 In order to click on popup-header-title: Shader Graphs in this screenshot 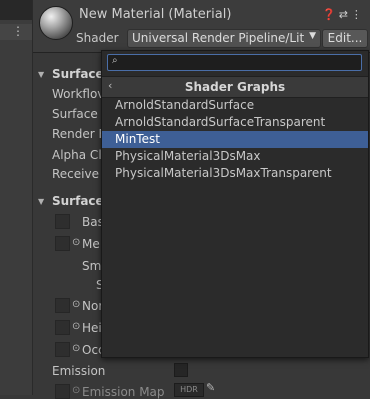, I will do `click(235, 87)`.